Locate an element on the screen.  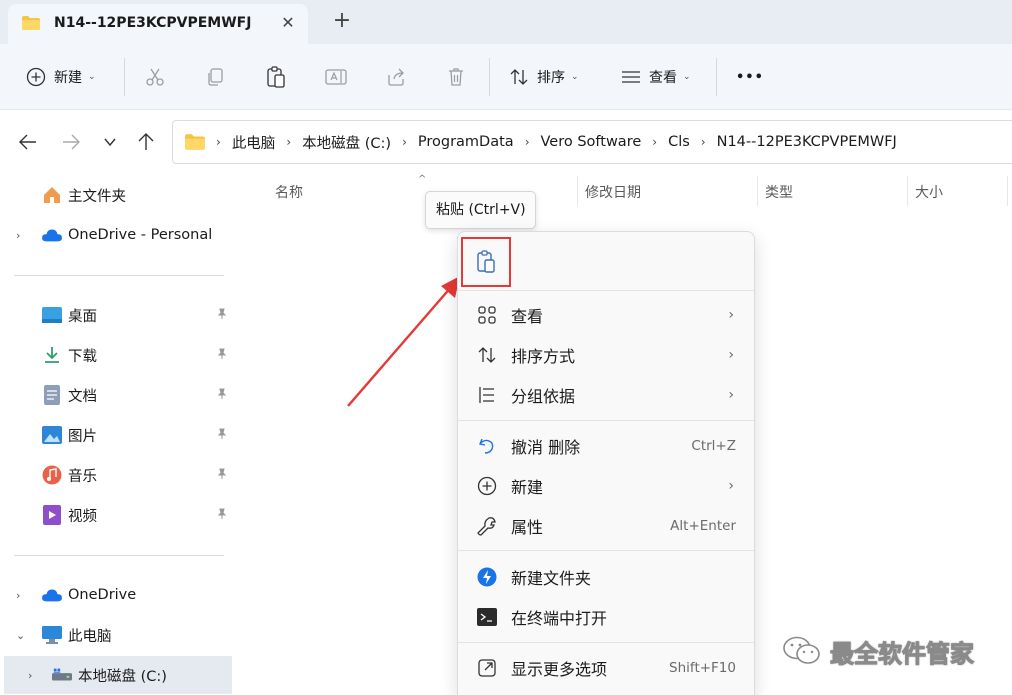
sidebar-item-local-disk: › 本地磁盘 (C:) is located at coordinates (118, 675).